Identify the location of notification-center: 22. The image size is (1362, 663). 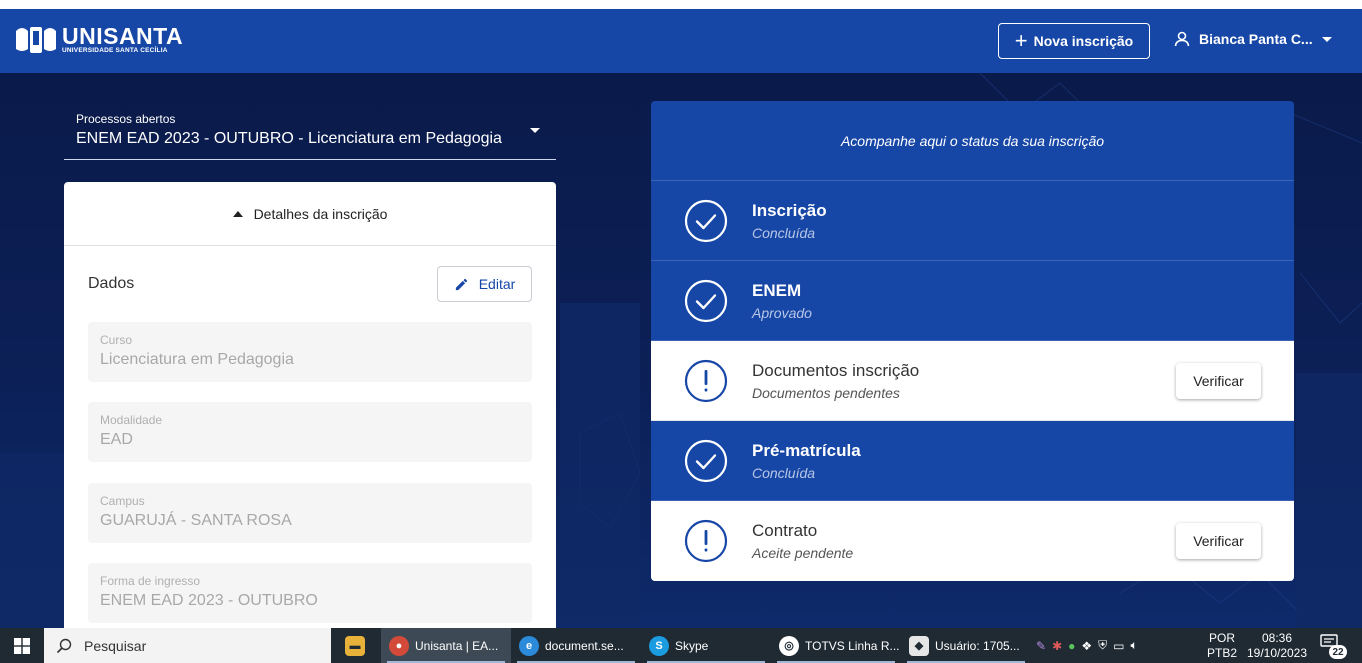
(1333, 646).